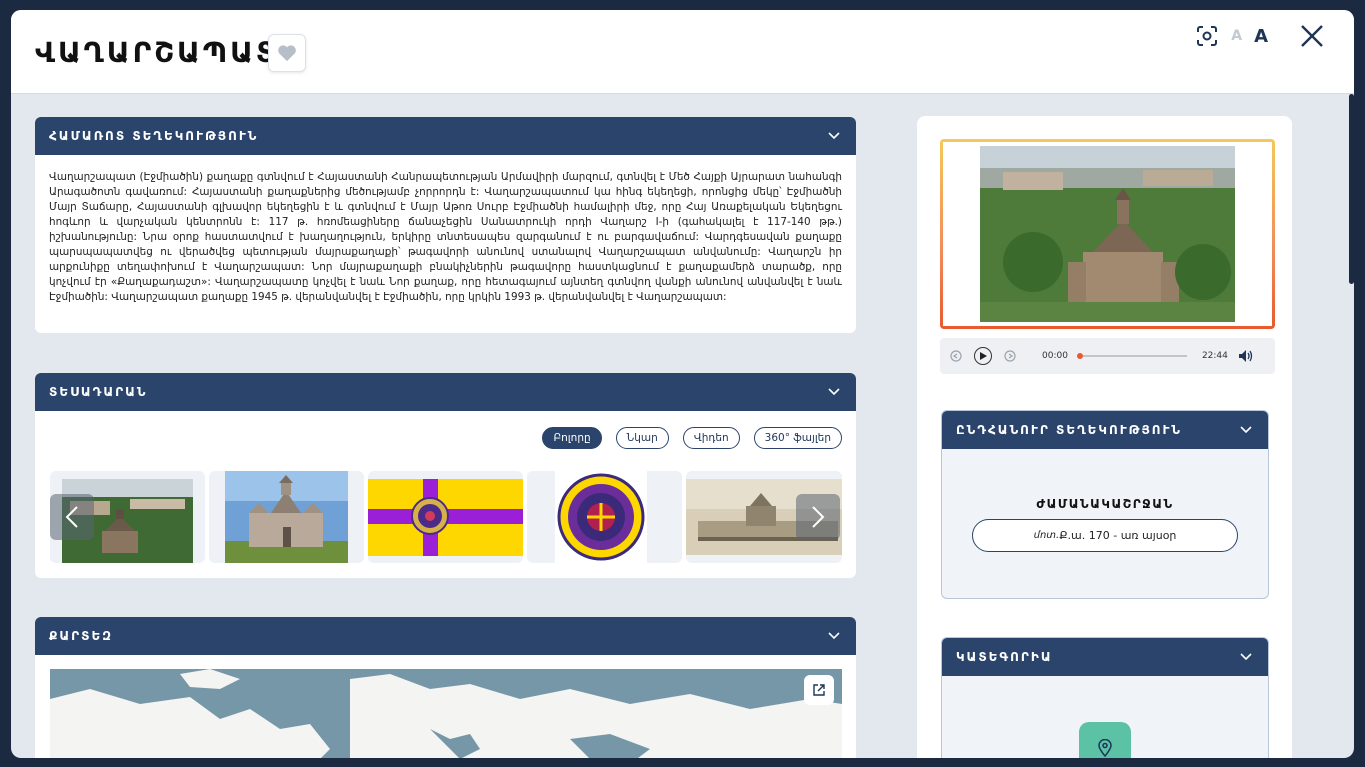 This screenshot has width=1365, height=767. I want to click on timeline-title: ԸՆԴՀԱՆՈՒՐ ՏԵՂԵԿՈՒԹՅՈՒՆ, so click(1069, 430).